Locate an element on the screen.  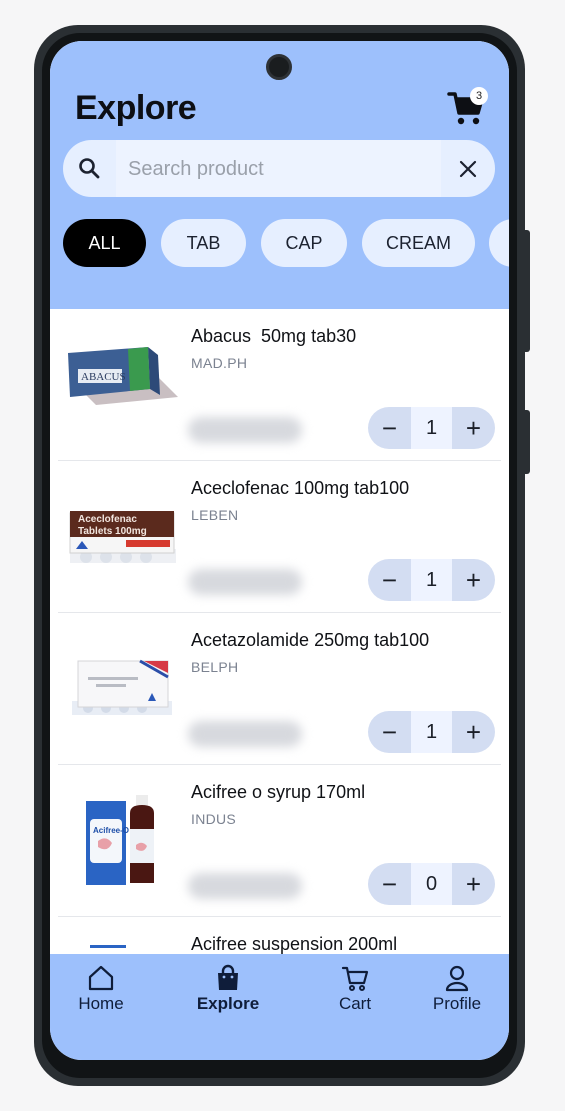
syrup-bottle-icon: Acifree-O is located at coordinates (120, 840).